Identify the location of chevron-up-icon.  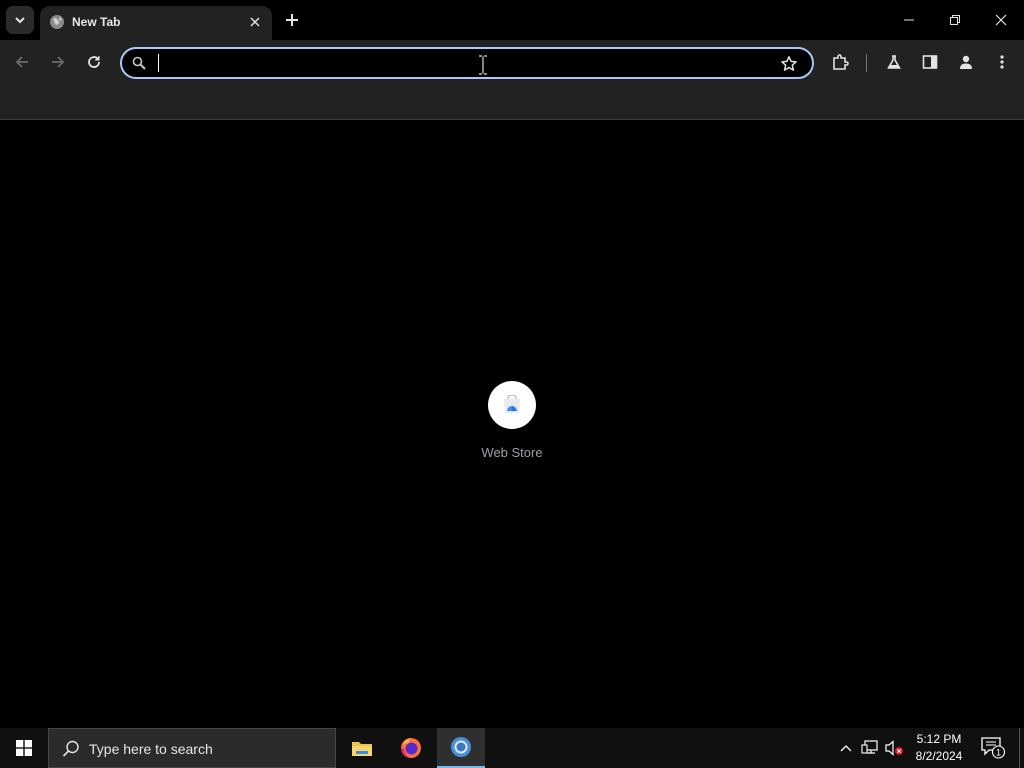
(846, 748).